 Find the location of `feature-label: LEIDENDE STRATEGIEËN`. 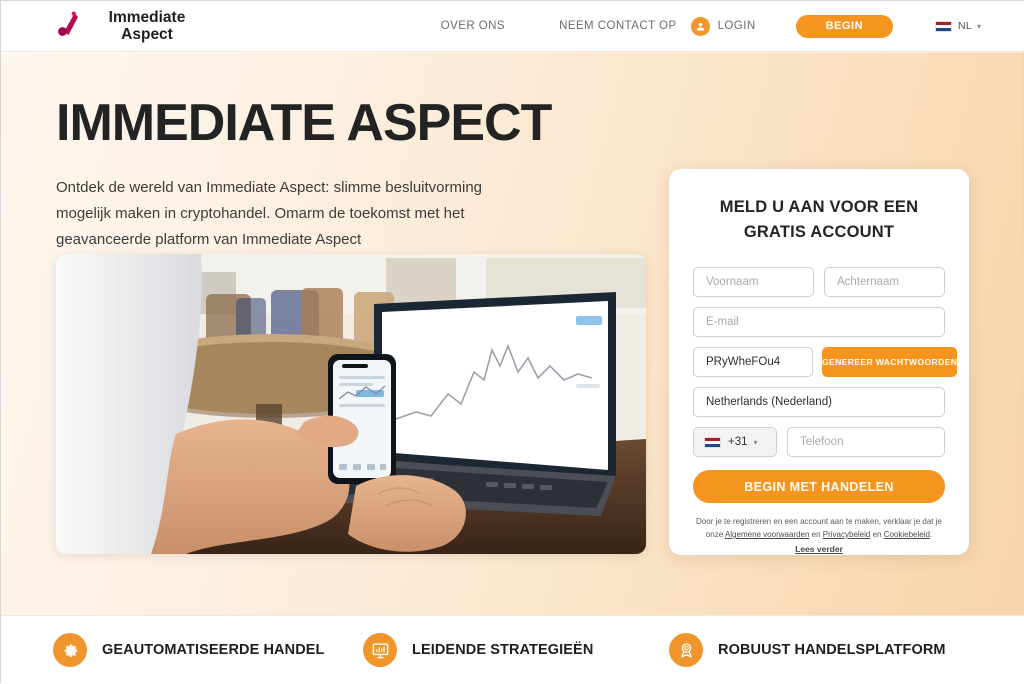

feature-label: LEIDENDE STRATEGIEËN is located at coordinates (503, 650).